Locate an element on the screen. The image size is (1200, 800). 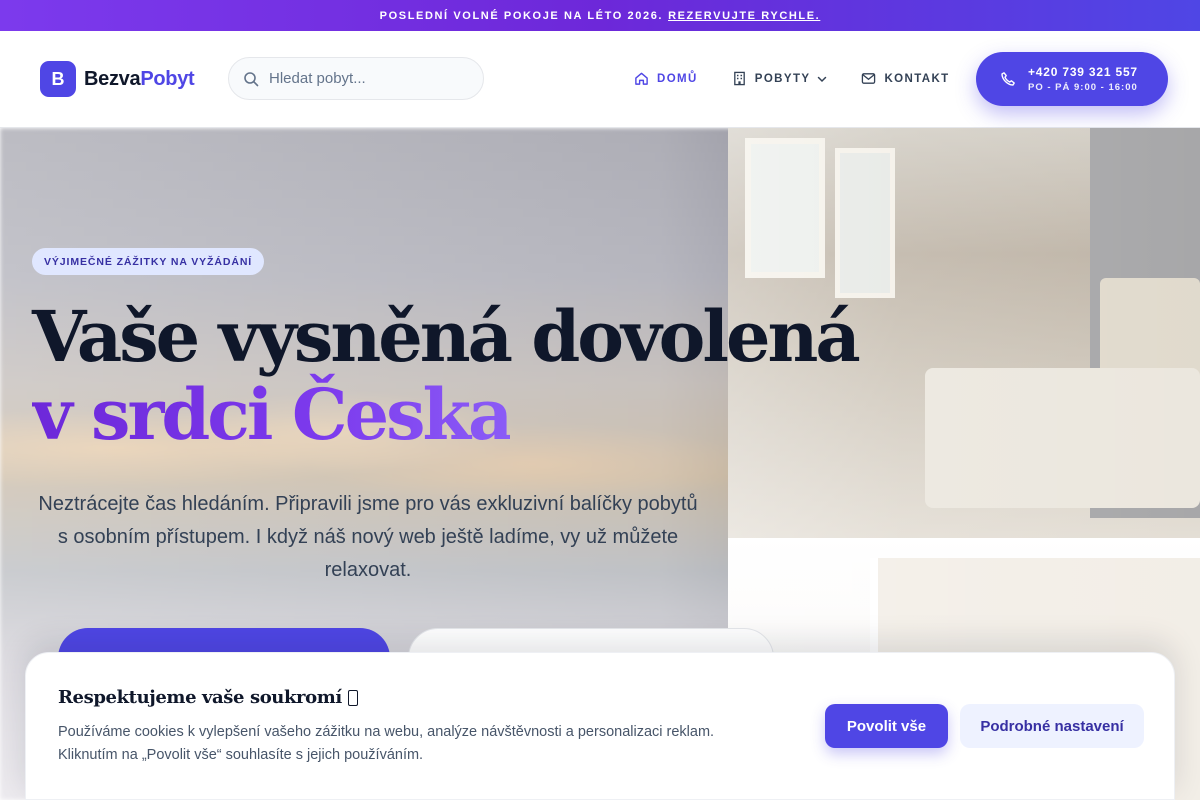
phone-number: +420 739 321 557 is located at coordinates (1083, 72).